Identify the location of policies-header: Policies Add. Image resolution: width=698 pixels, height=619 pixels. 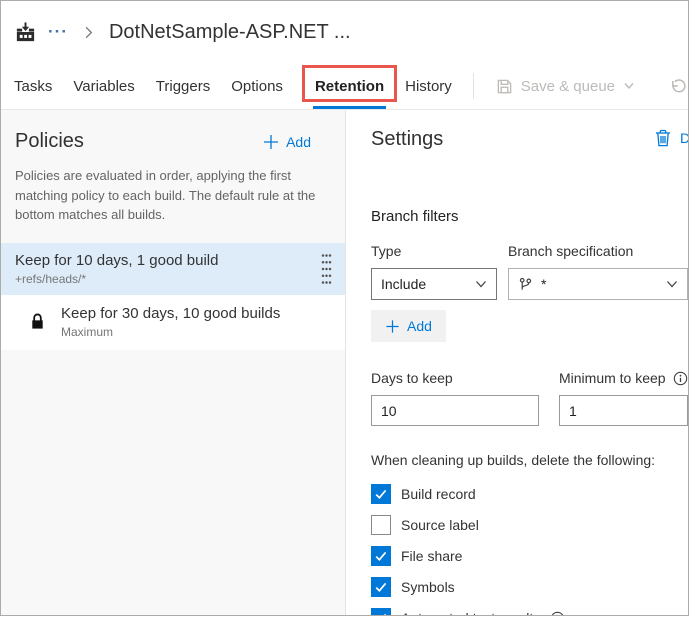
(173, 131).